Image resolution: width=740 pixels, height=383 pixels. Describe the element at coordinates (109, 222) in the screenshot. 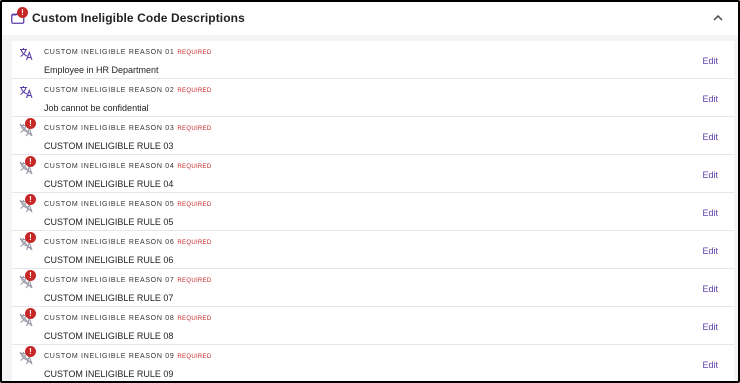

I see `reason-value: CUSTOM INELIGIBLE RULE 05` at that location.